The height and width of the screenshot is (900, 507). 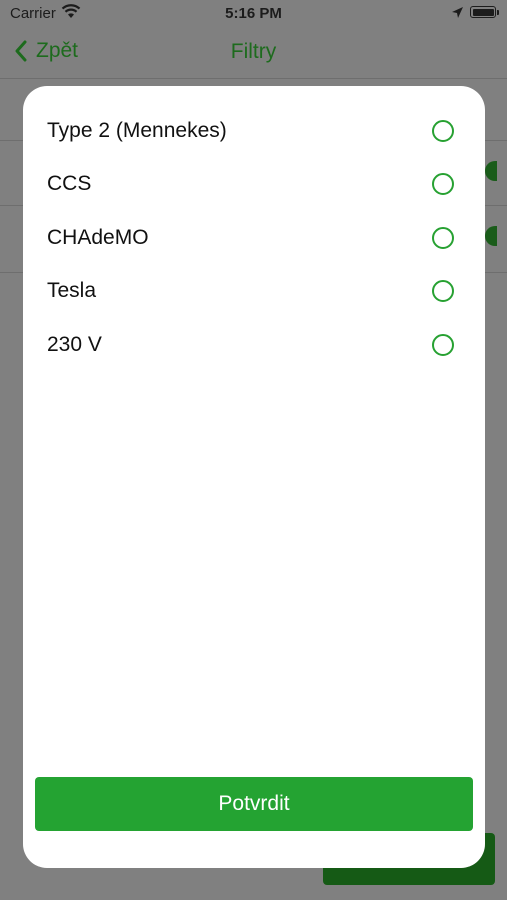 What do you see at coordinates (254, 131) in the screenshot?
I see `option-type2: Type 2 (Mennekes)` at bounding box center [254, 131].